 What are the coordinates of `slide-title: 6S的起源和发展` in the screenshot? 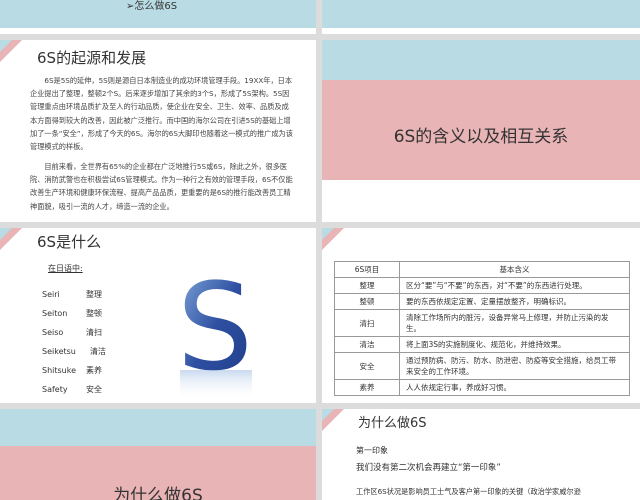 It's located at (92, 58).